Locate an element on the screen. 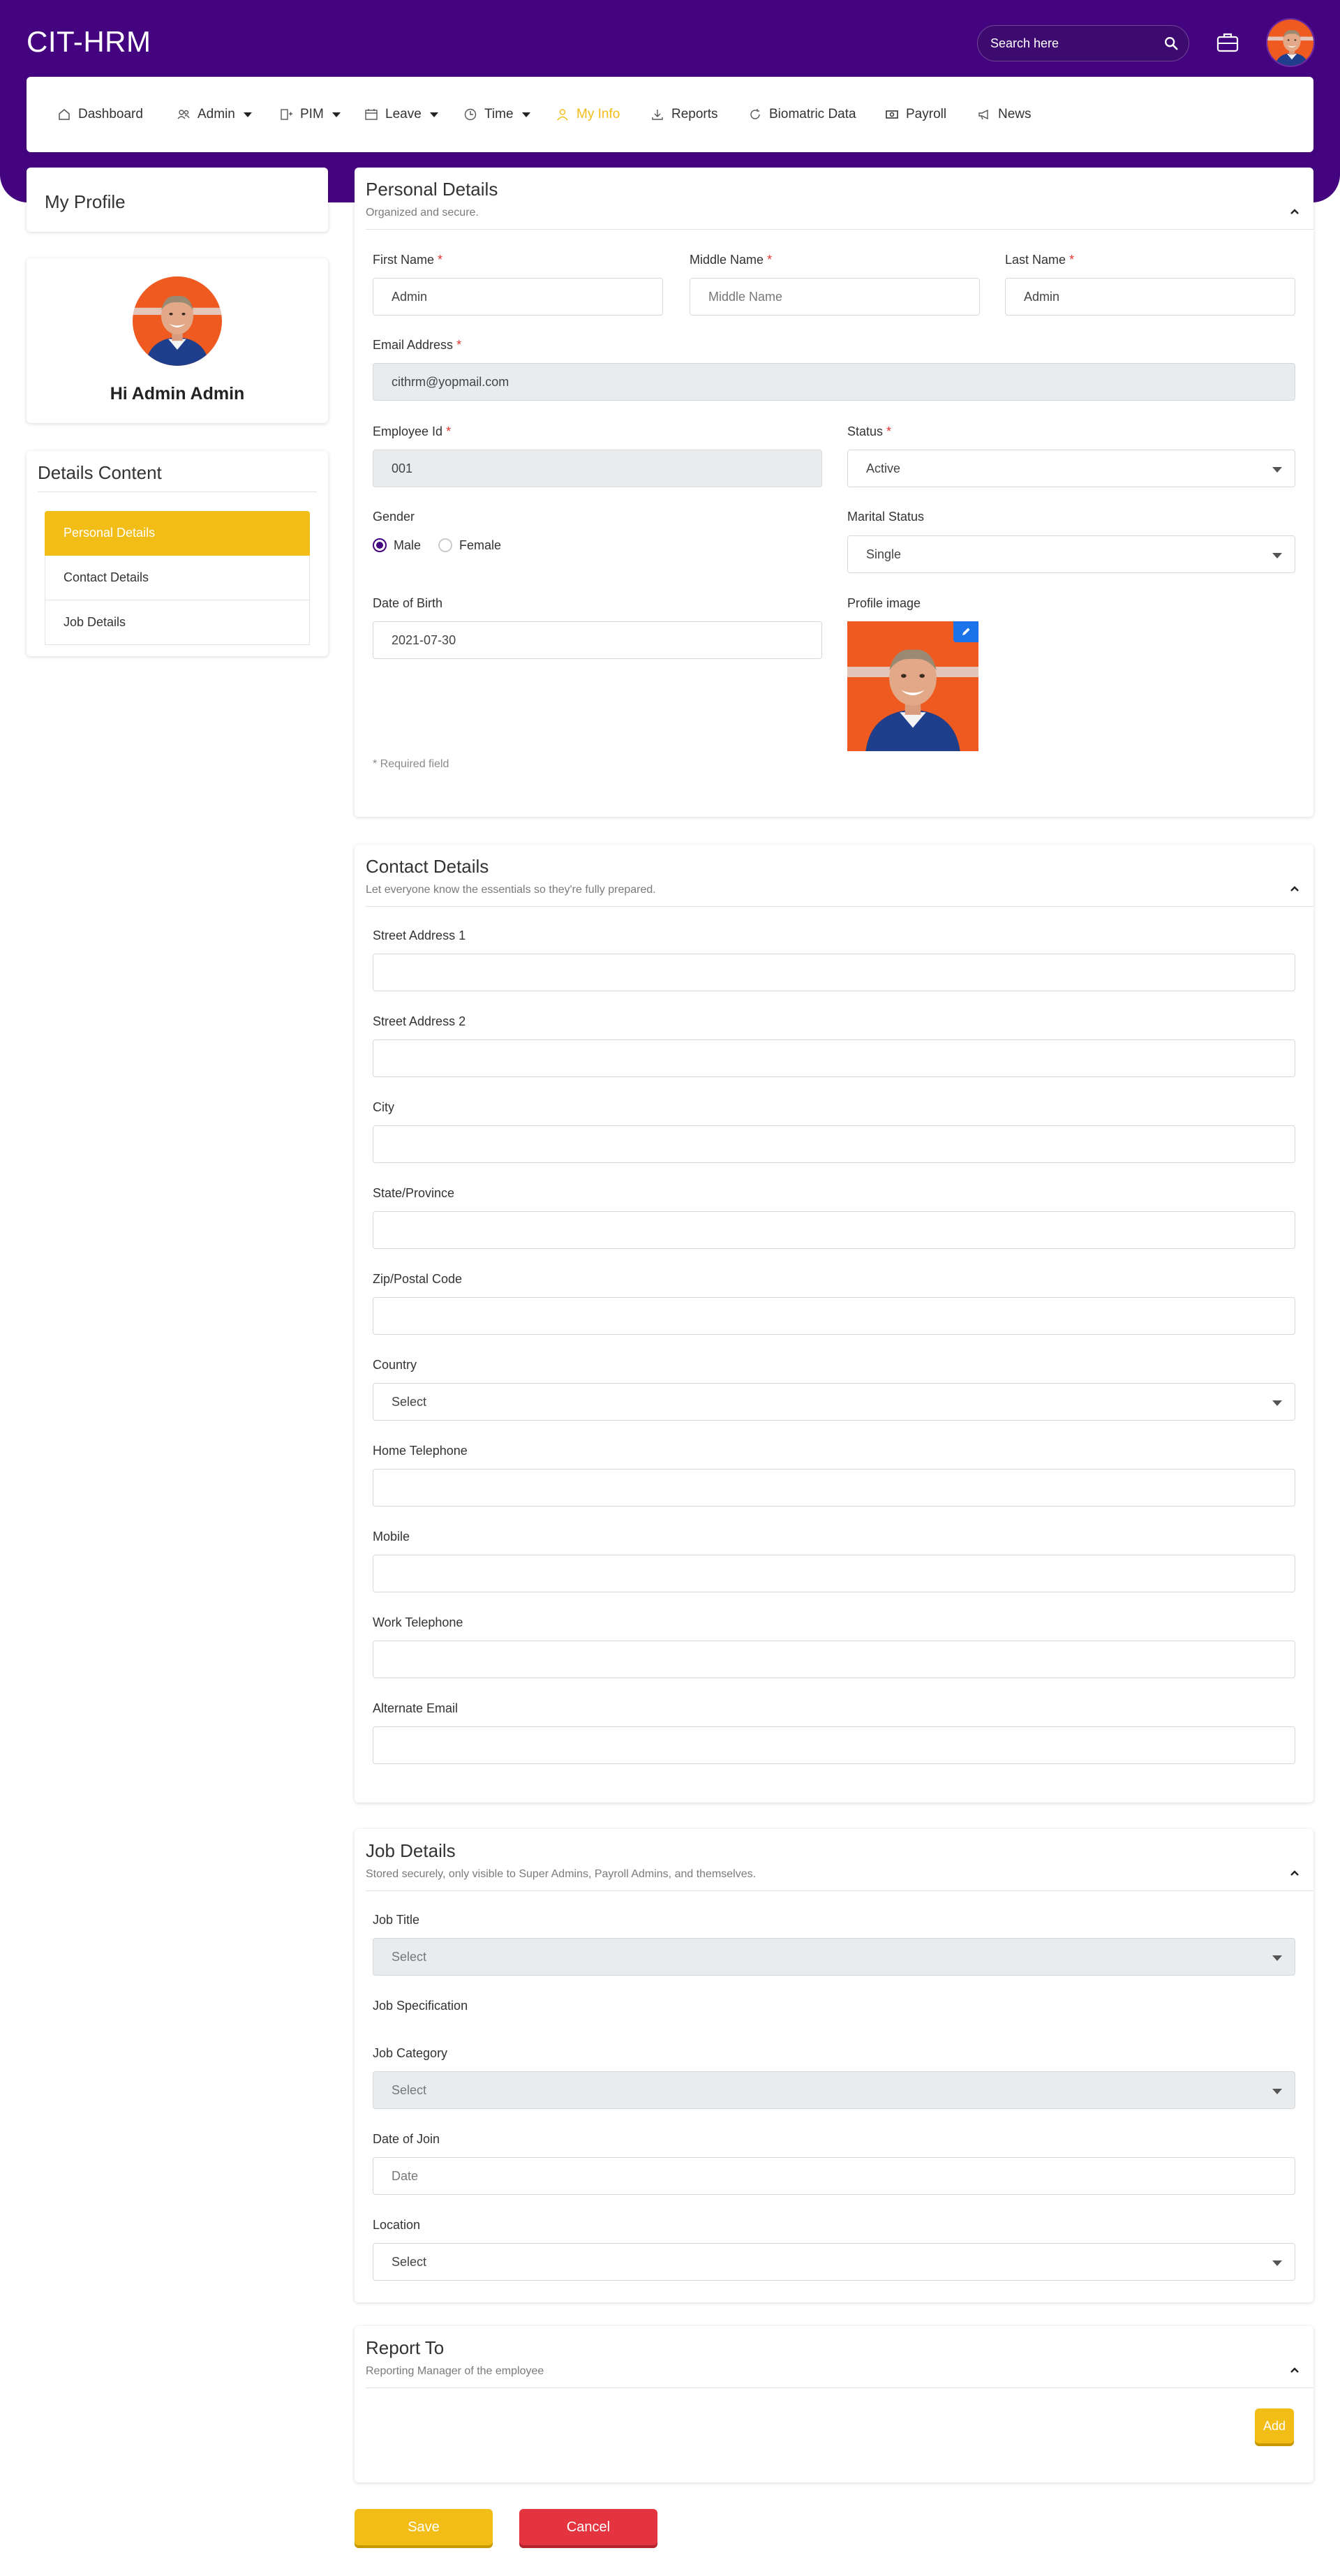 This screenshot has height=2576, width=1340. nav-payroll: Payroll is located at coordinates (915, 114).